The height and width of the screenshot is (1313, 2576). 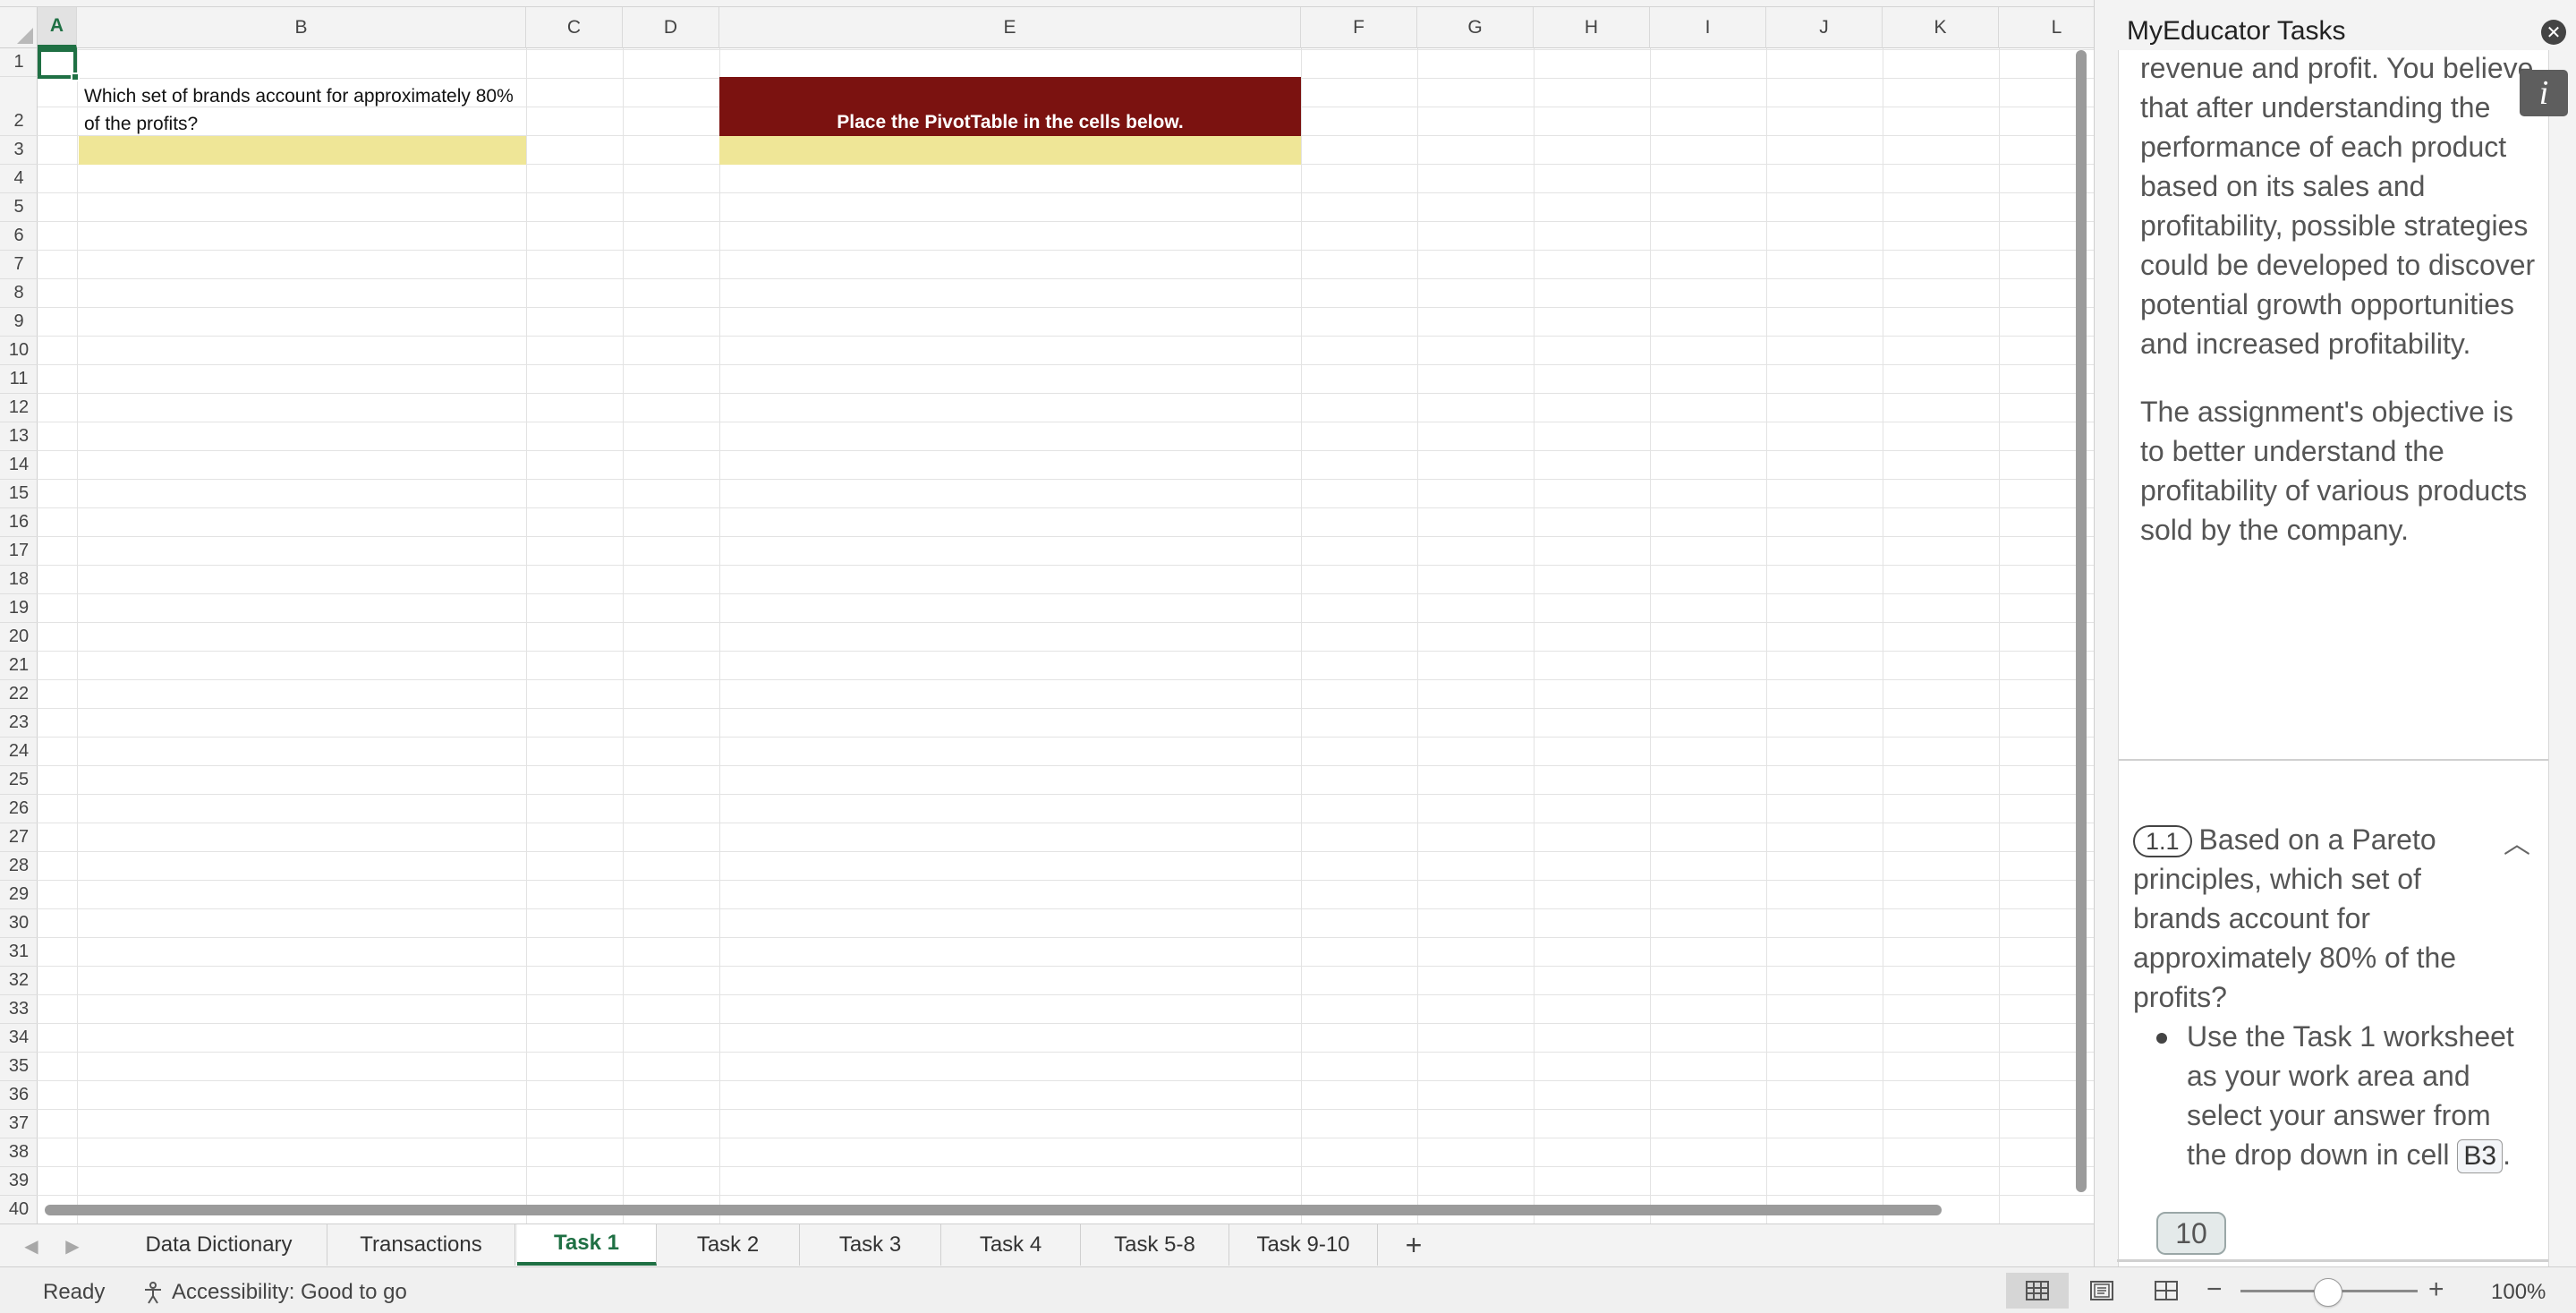 I want to click on row-header: 29, so click(x=19, y=895).